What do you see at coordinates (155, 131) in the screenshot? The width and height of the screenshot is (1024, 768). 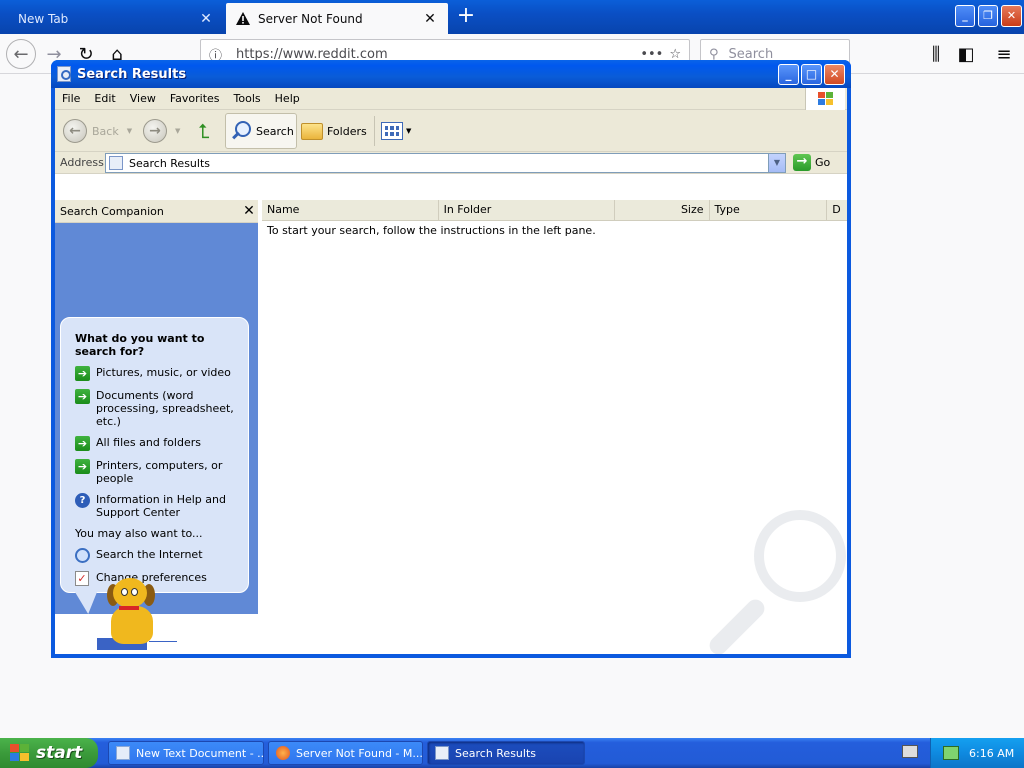 I see `forward-arrow-icon: →` at bounding box center [155, 131].